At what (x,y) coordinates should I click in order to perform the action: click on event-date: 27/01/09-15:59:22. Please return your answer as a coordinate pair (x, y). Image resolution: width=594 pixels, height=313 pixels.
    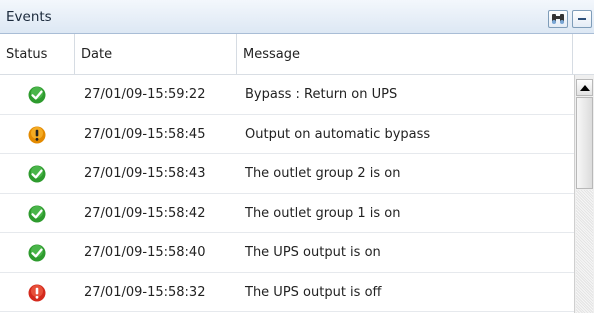
    Looking at the image, I should click on (145, 94).